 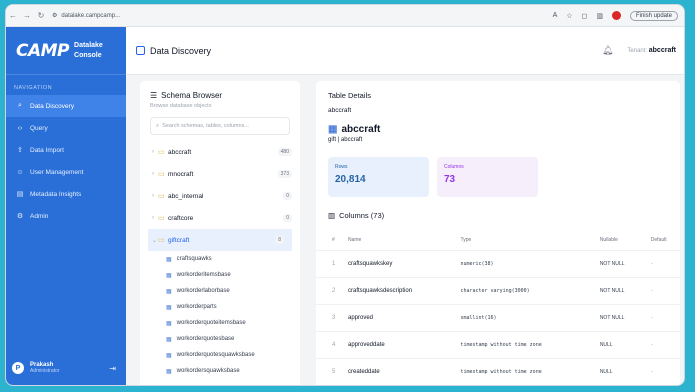 I want to click on page-title: Data Discovery, so click(x=181, y=50).